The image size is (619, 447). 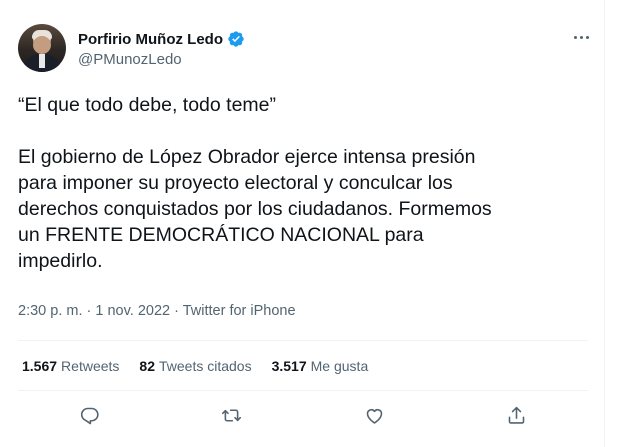 I want to click on retweets-stat: 1.567 Retweets, so click(x=70, y=366).